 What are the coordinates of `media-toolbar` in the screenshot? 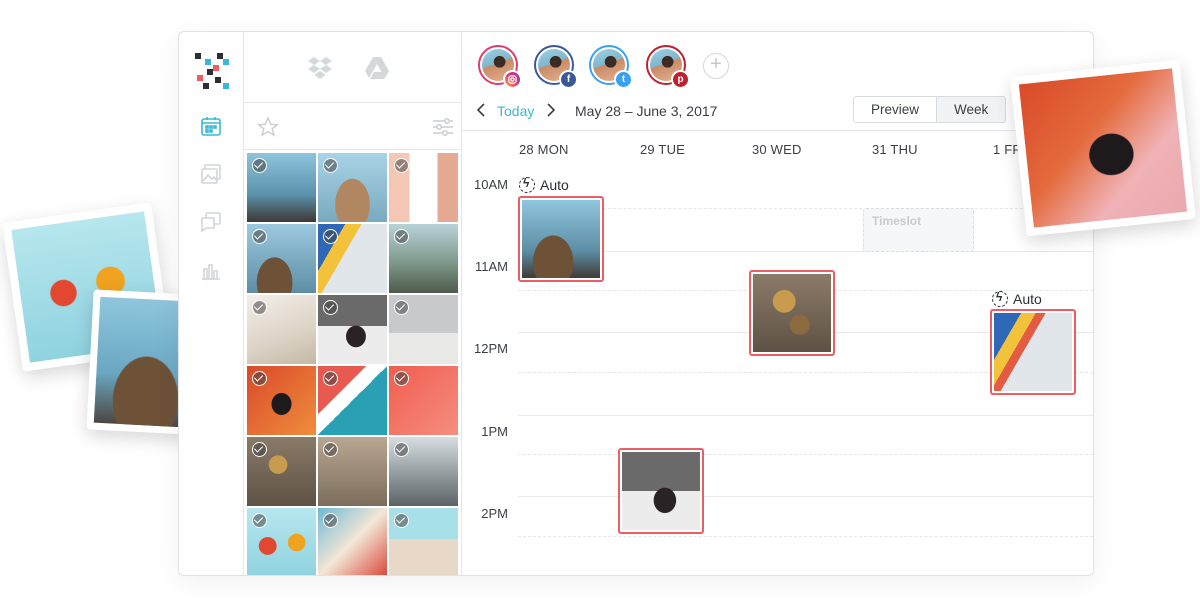 It's located at (352, 126).